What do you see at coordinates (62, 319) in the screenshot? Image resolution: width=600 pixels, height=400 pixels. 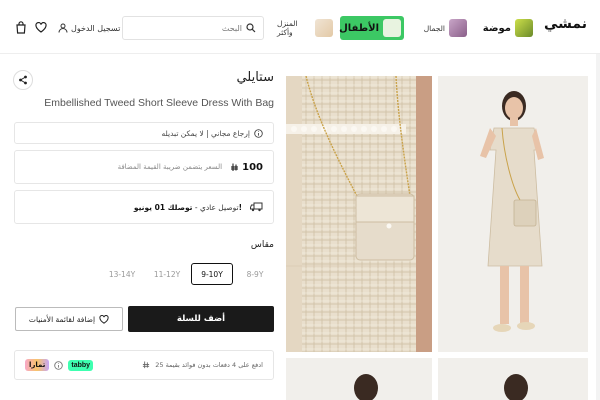 I see `wishlist-label: إضافة لقائمة الأمنيات` at bounding box center [62, 319].